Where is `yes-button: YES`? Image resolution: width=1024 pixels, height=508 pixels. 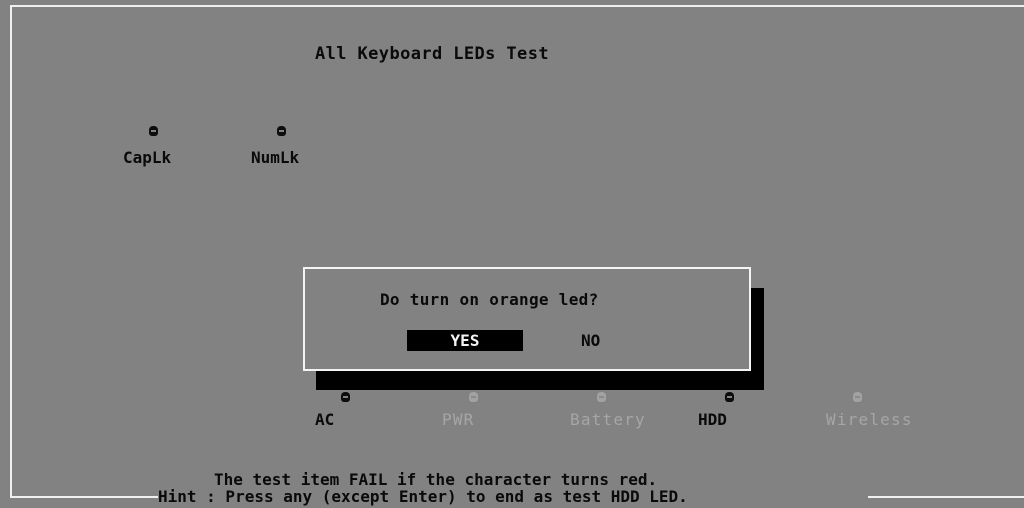
yes-button: YES is located at coordinates (465, 340).